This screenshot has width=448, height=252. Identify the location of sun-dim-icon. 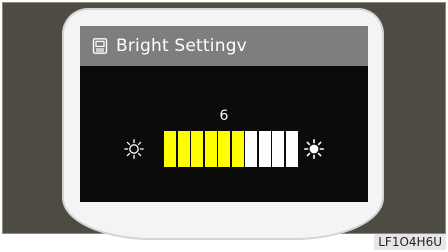
(134, 149).